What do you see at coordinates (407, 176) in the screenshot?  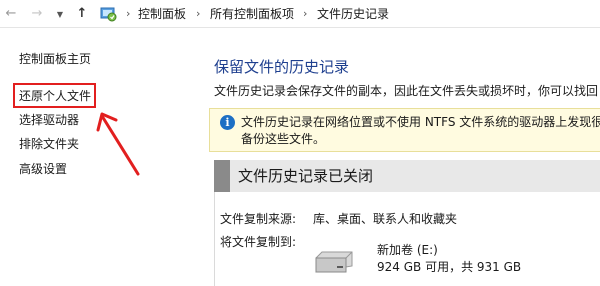 I see `status-header: 文件历史记录已关闭` at bounding box center [407, 176].